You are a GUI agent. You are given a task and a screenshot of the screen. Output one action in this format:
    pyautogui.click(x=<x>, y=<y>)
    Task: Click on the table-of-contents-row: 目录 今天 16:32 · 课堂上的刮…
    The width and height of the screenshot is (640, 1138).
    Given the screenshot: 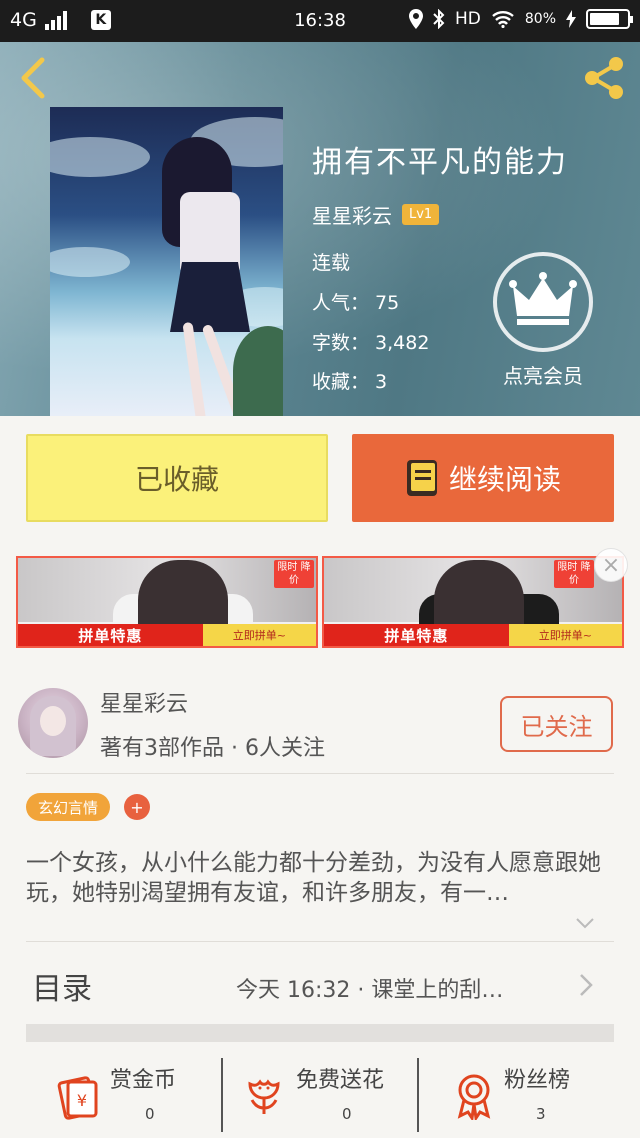 What is the action you would take?
    pyautogui.click(x=320, y=983)
    